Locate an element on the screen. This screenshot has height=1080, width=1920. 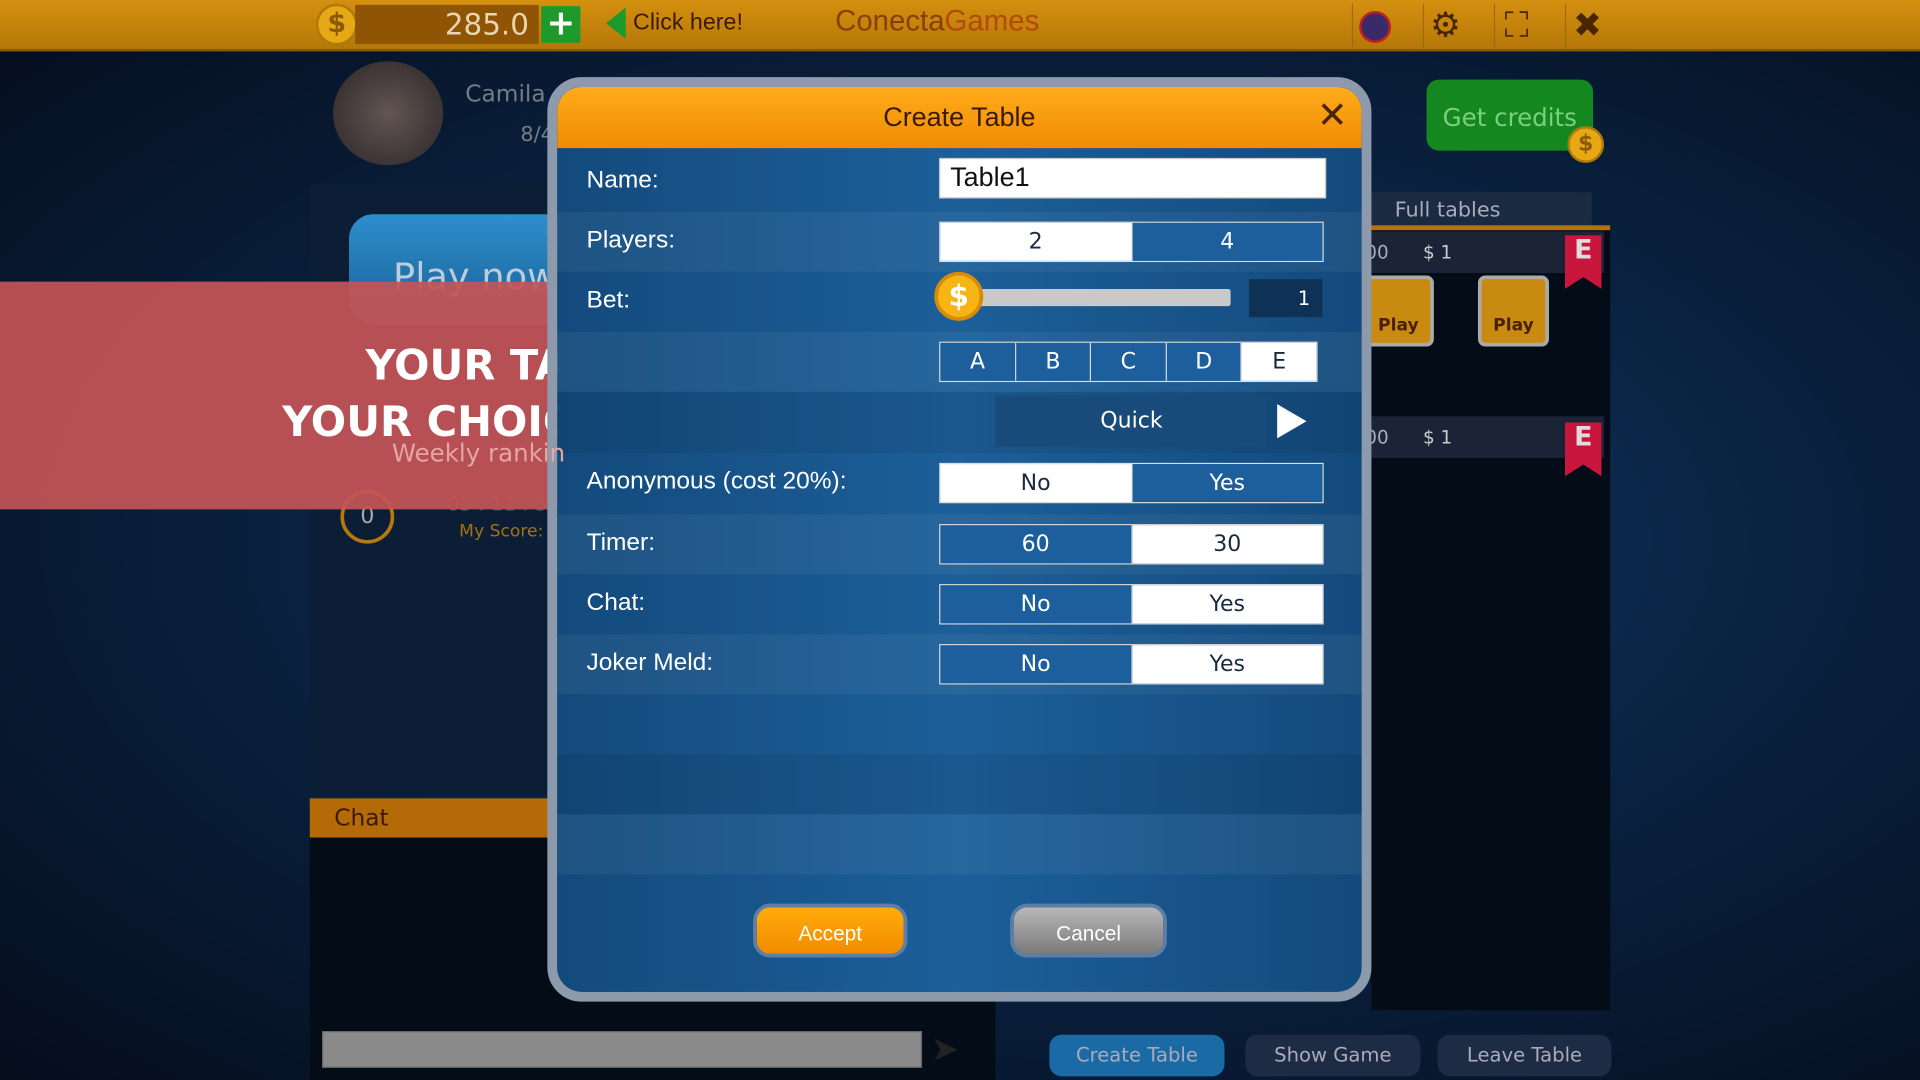
players-label: Players: is located at coordinates (631, 240).